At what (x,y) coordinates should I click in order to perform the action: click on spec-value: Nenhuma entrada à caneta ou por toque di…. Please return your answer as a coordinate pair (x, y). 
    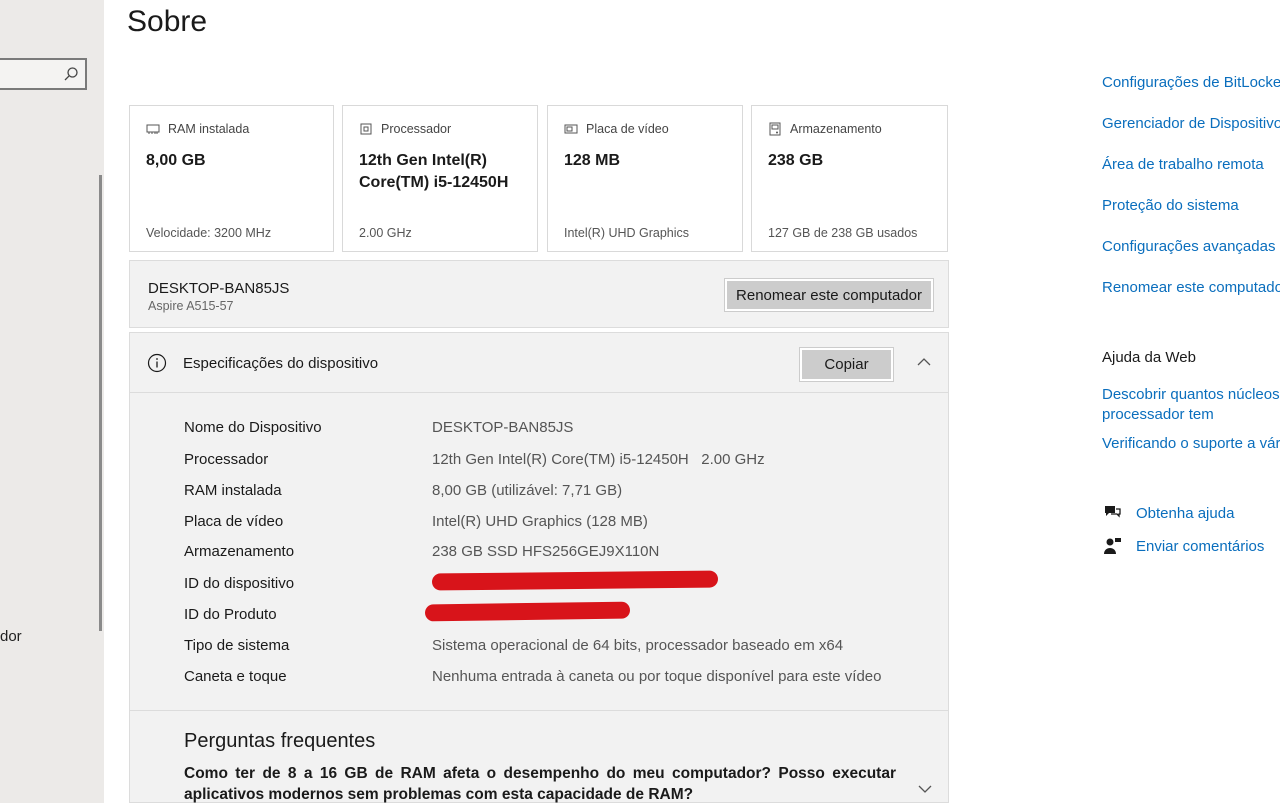
    Looking at the image, I should click on (657, 676).